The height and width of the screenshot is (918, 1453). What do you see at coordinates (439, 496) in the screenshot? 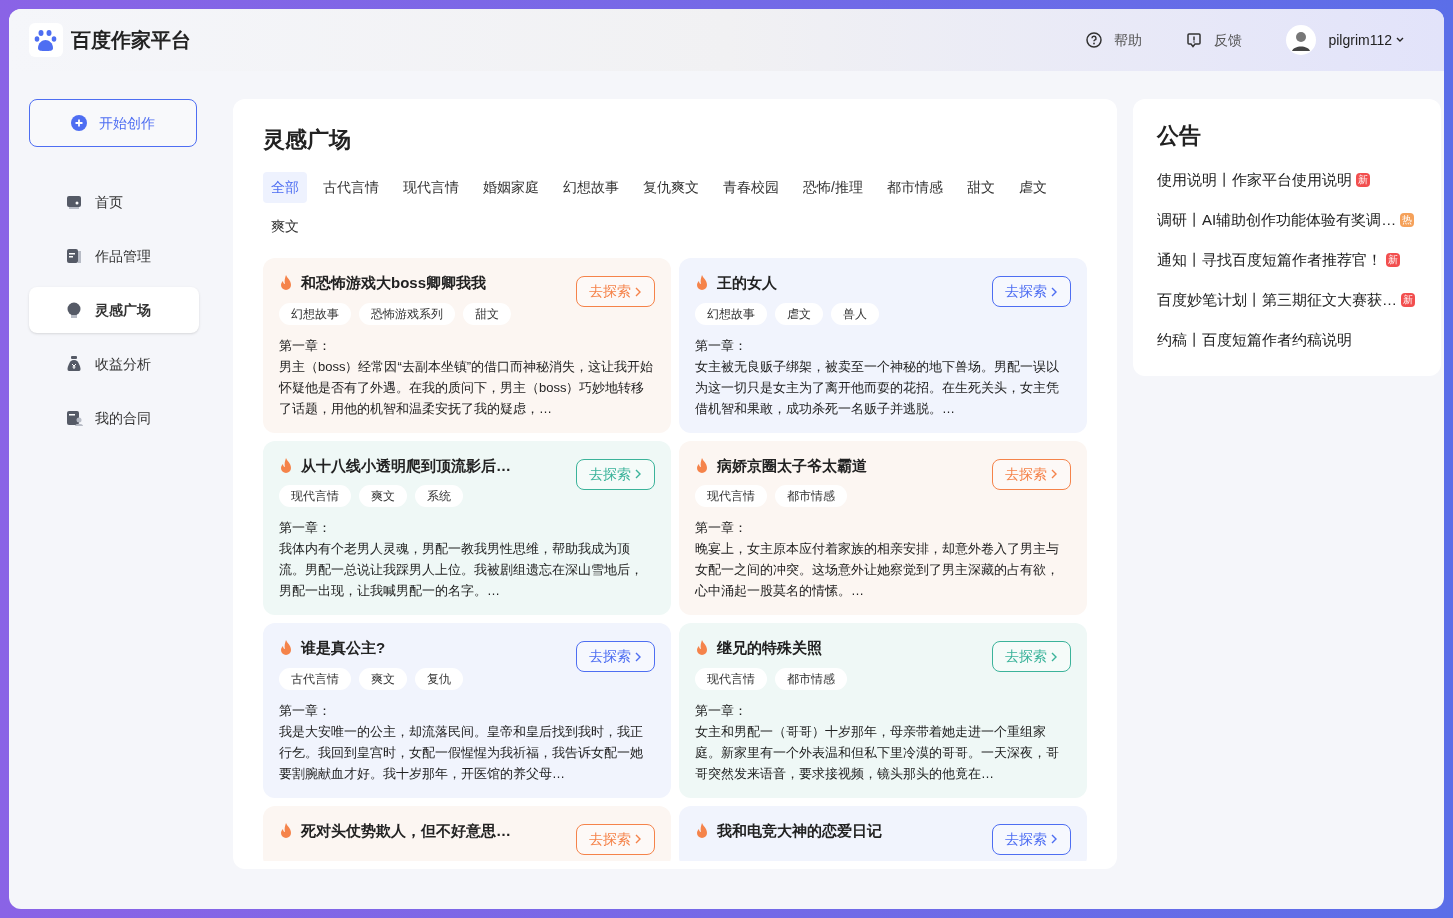
I see `tag: 系统` at bounding box center [439, 496].